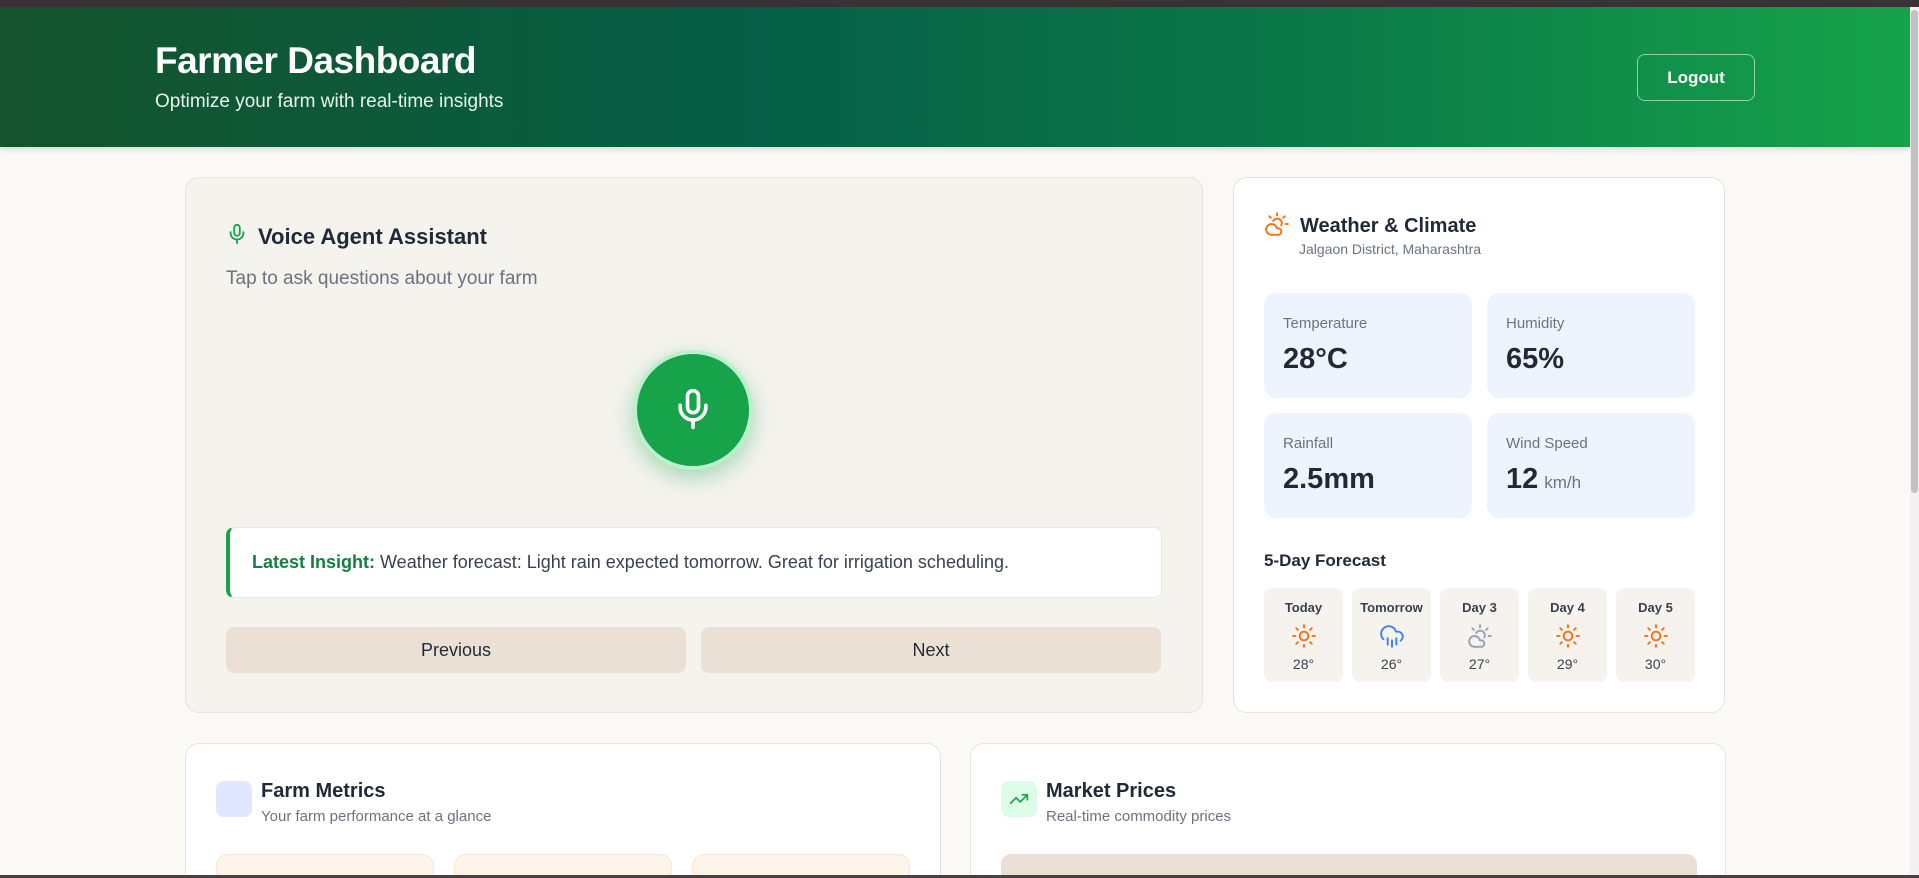 The width and height of the screenshot is (1919, 878). What do you see at coordinates (1308, 443) in the screenshot?
I see `stat-label: Rainfall` at bounding box center [1308, 443].